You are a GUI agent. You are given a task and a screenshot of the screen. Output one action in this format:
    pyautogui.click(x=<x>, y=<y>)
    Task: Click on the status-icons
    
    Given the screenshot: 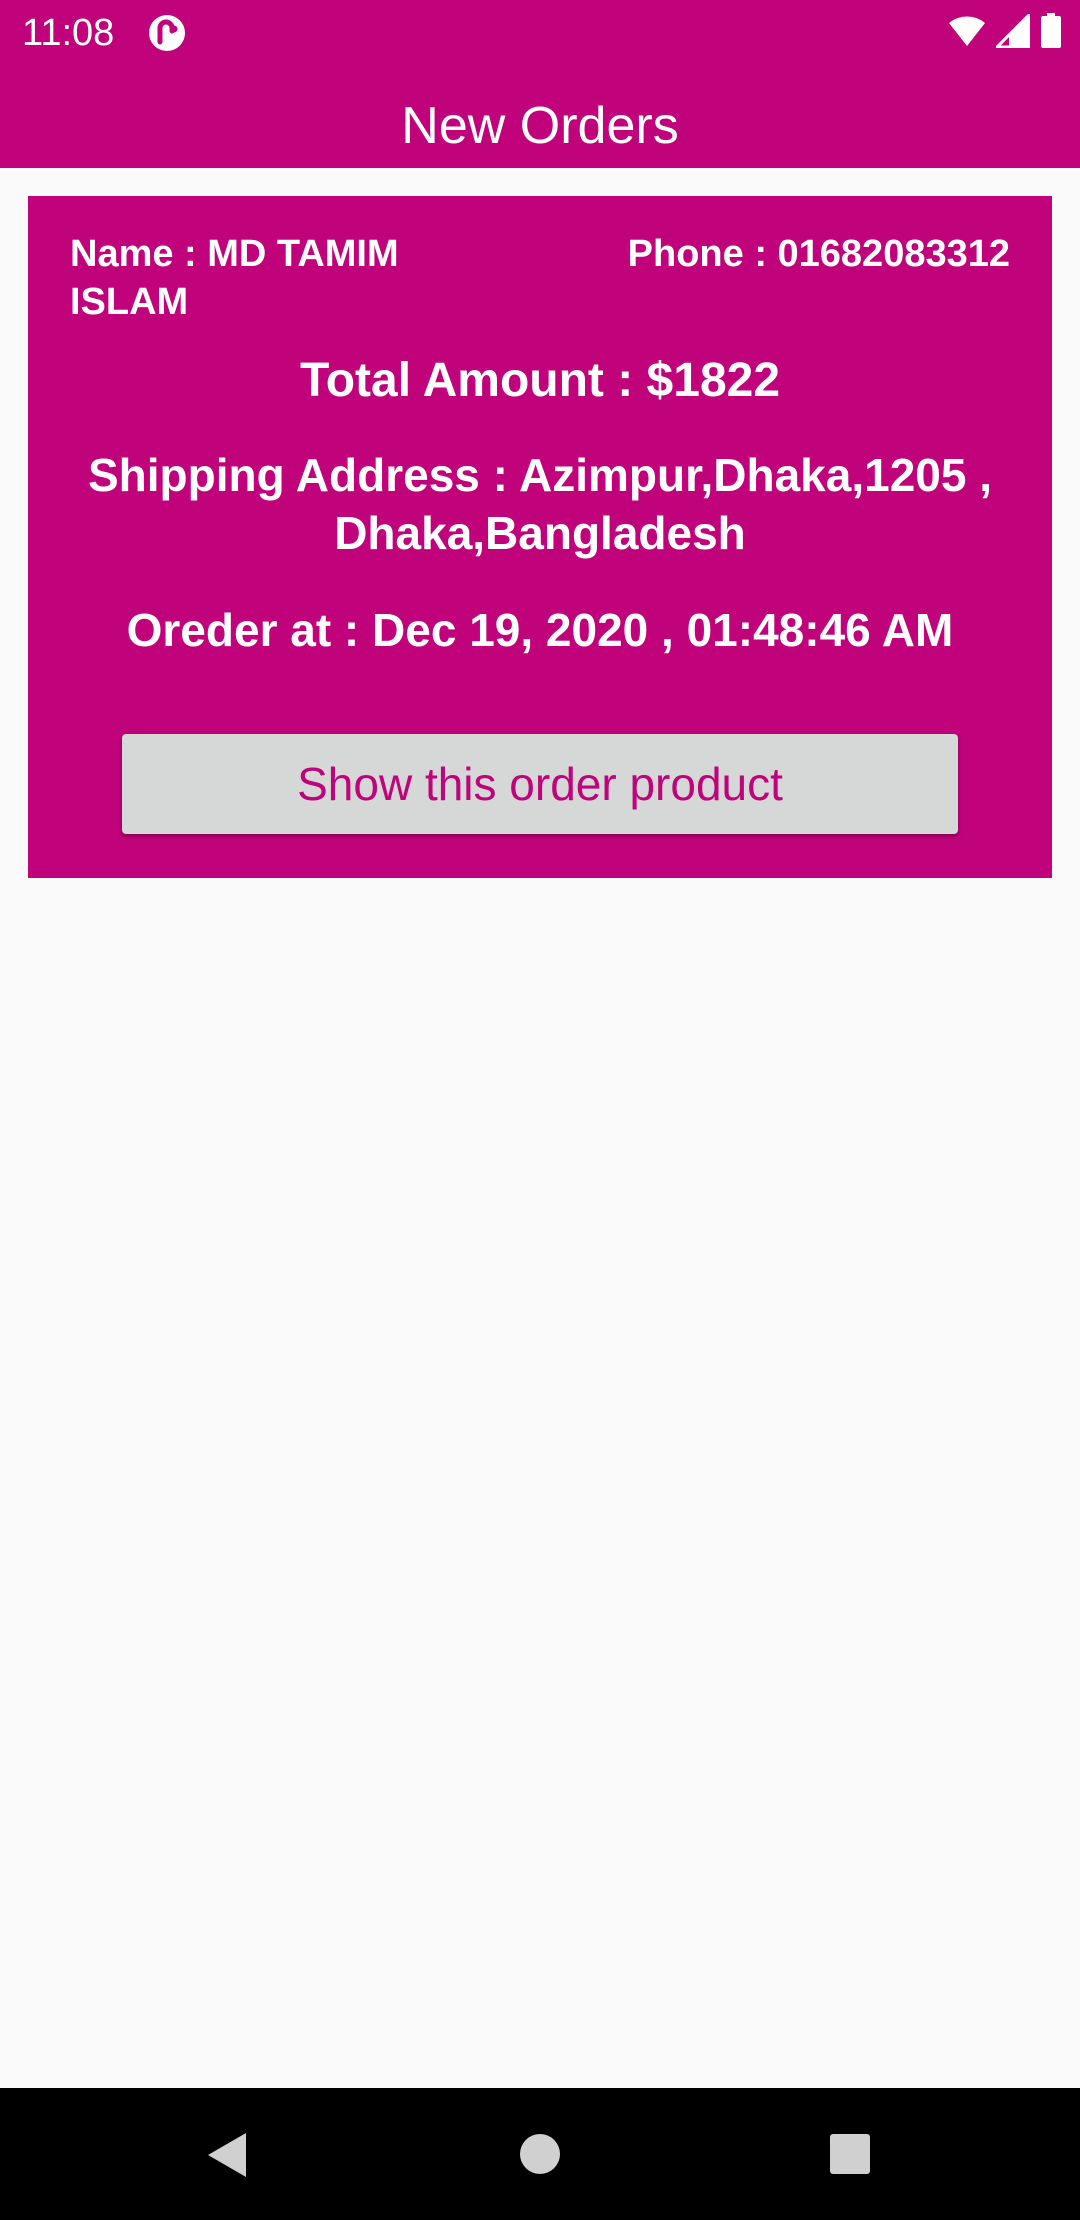 What is the action you would take?
    pyautogui.click(x=1005, y=32)
    